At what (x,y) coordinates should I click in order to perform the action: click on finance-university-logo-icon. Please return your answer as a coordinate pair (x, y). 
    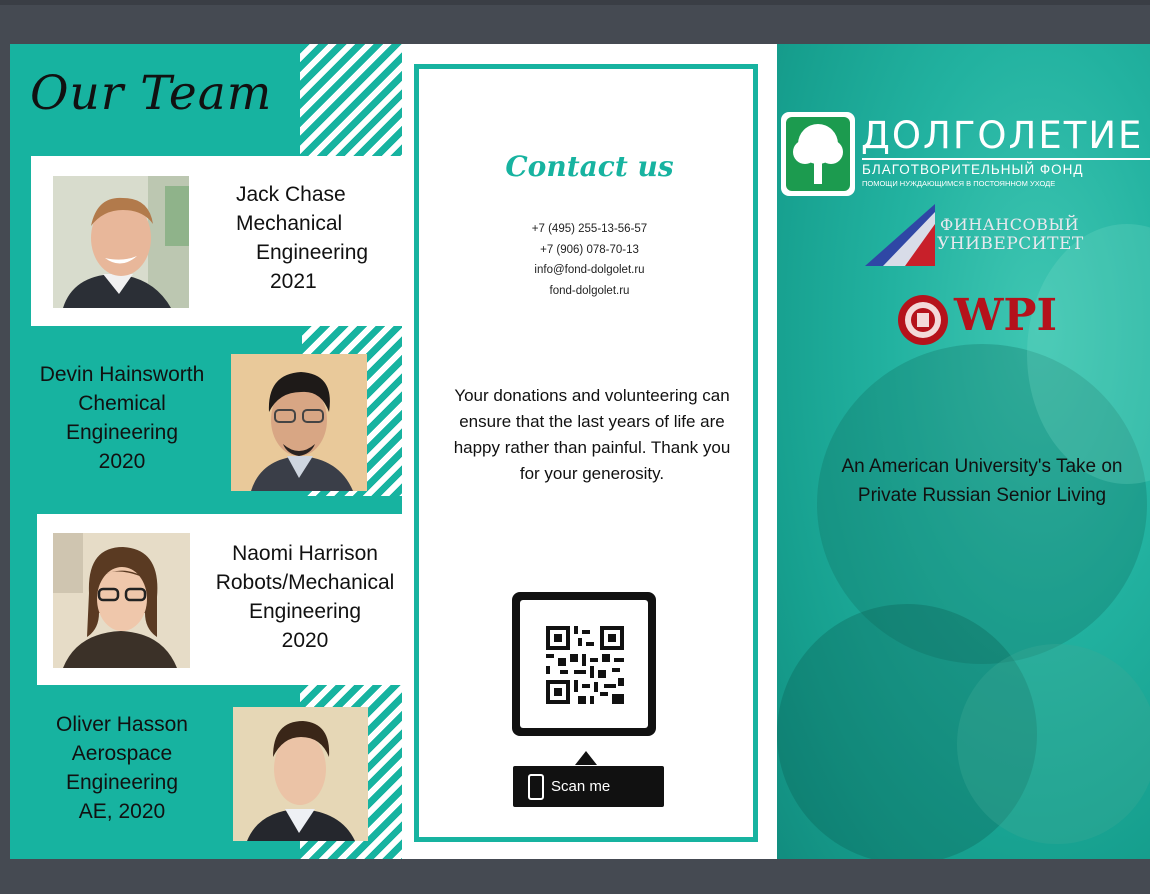
    Looking at the image, I should click on (905, 235).